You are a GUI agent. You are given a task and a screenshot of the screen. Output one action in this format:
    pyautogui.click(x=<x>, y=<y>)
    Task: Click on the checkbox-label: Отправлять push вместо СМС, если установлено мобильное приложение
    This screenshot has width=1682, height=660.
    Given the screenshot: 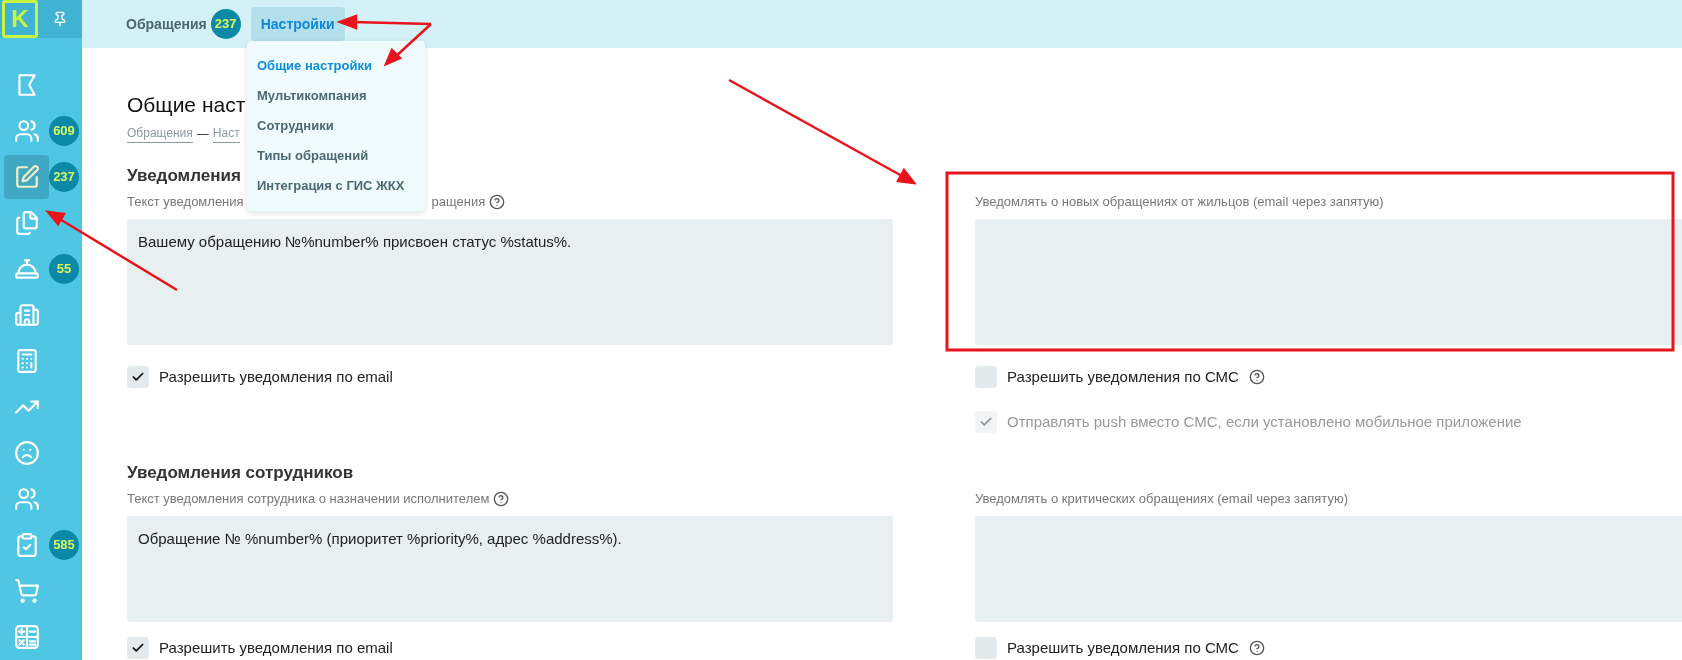 What is the action you would take?
    pyautogui.click(x=1264, y=421)
    